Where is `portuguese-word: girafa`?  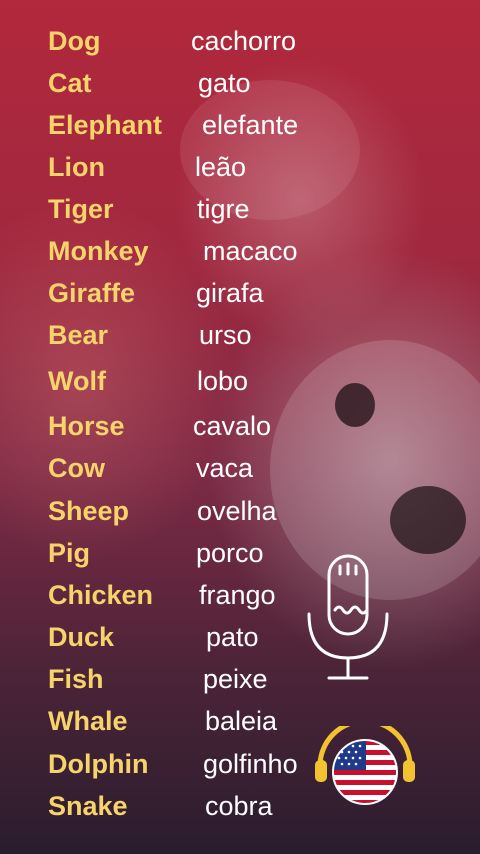 portuguese-word: girafa is located at coordinates (230, 293).